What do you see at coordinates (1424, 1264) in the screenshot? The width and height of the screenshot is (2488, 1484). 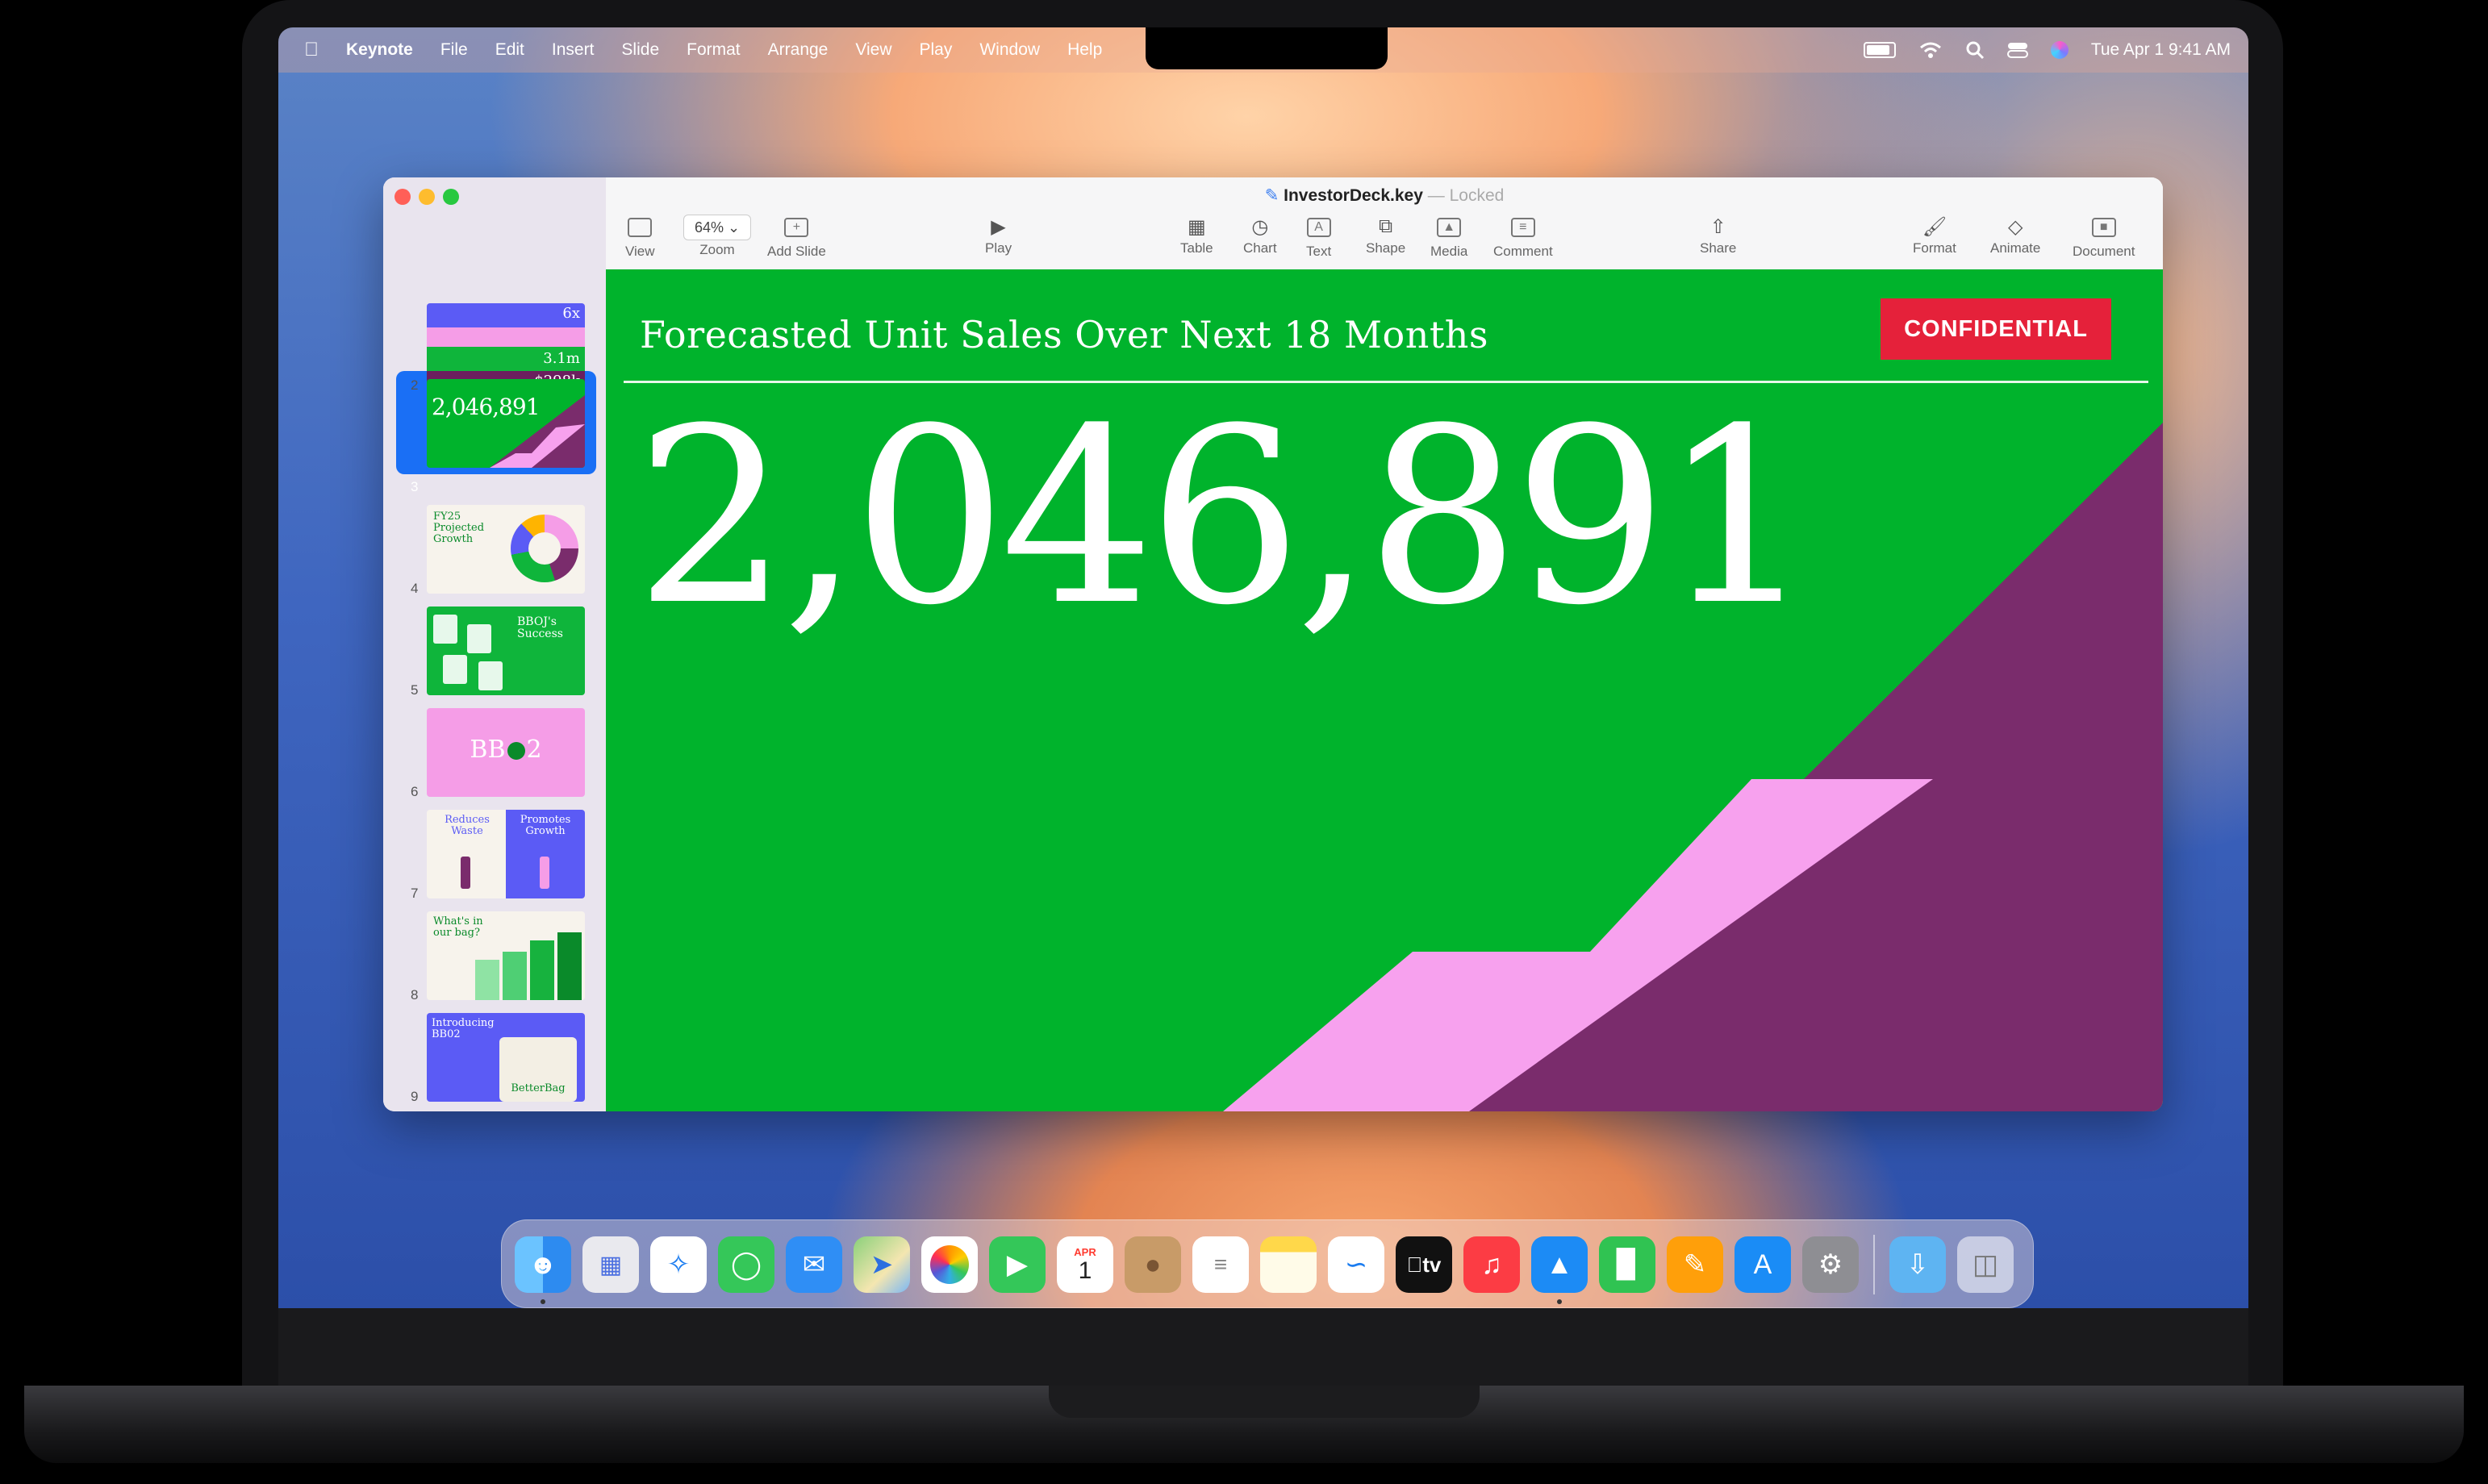 I see `tv-icon: tv` at bounding box center [1424, 1264].